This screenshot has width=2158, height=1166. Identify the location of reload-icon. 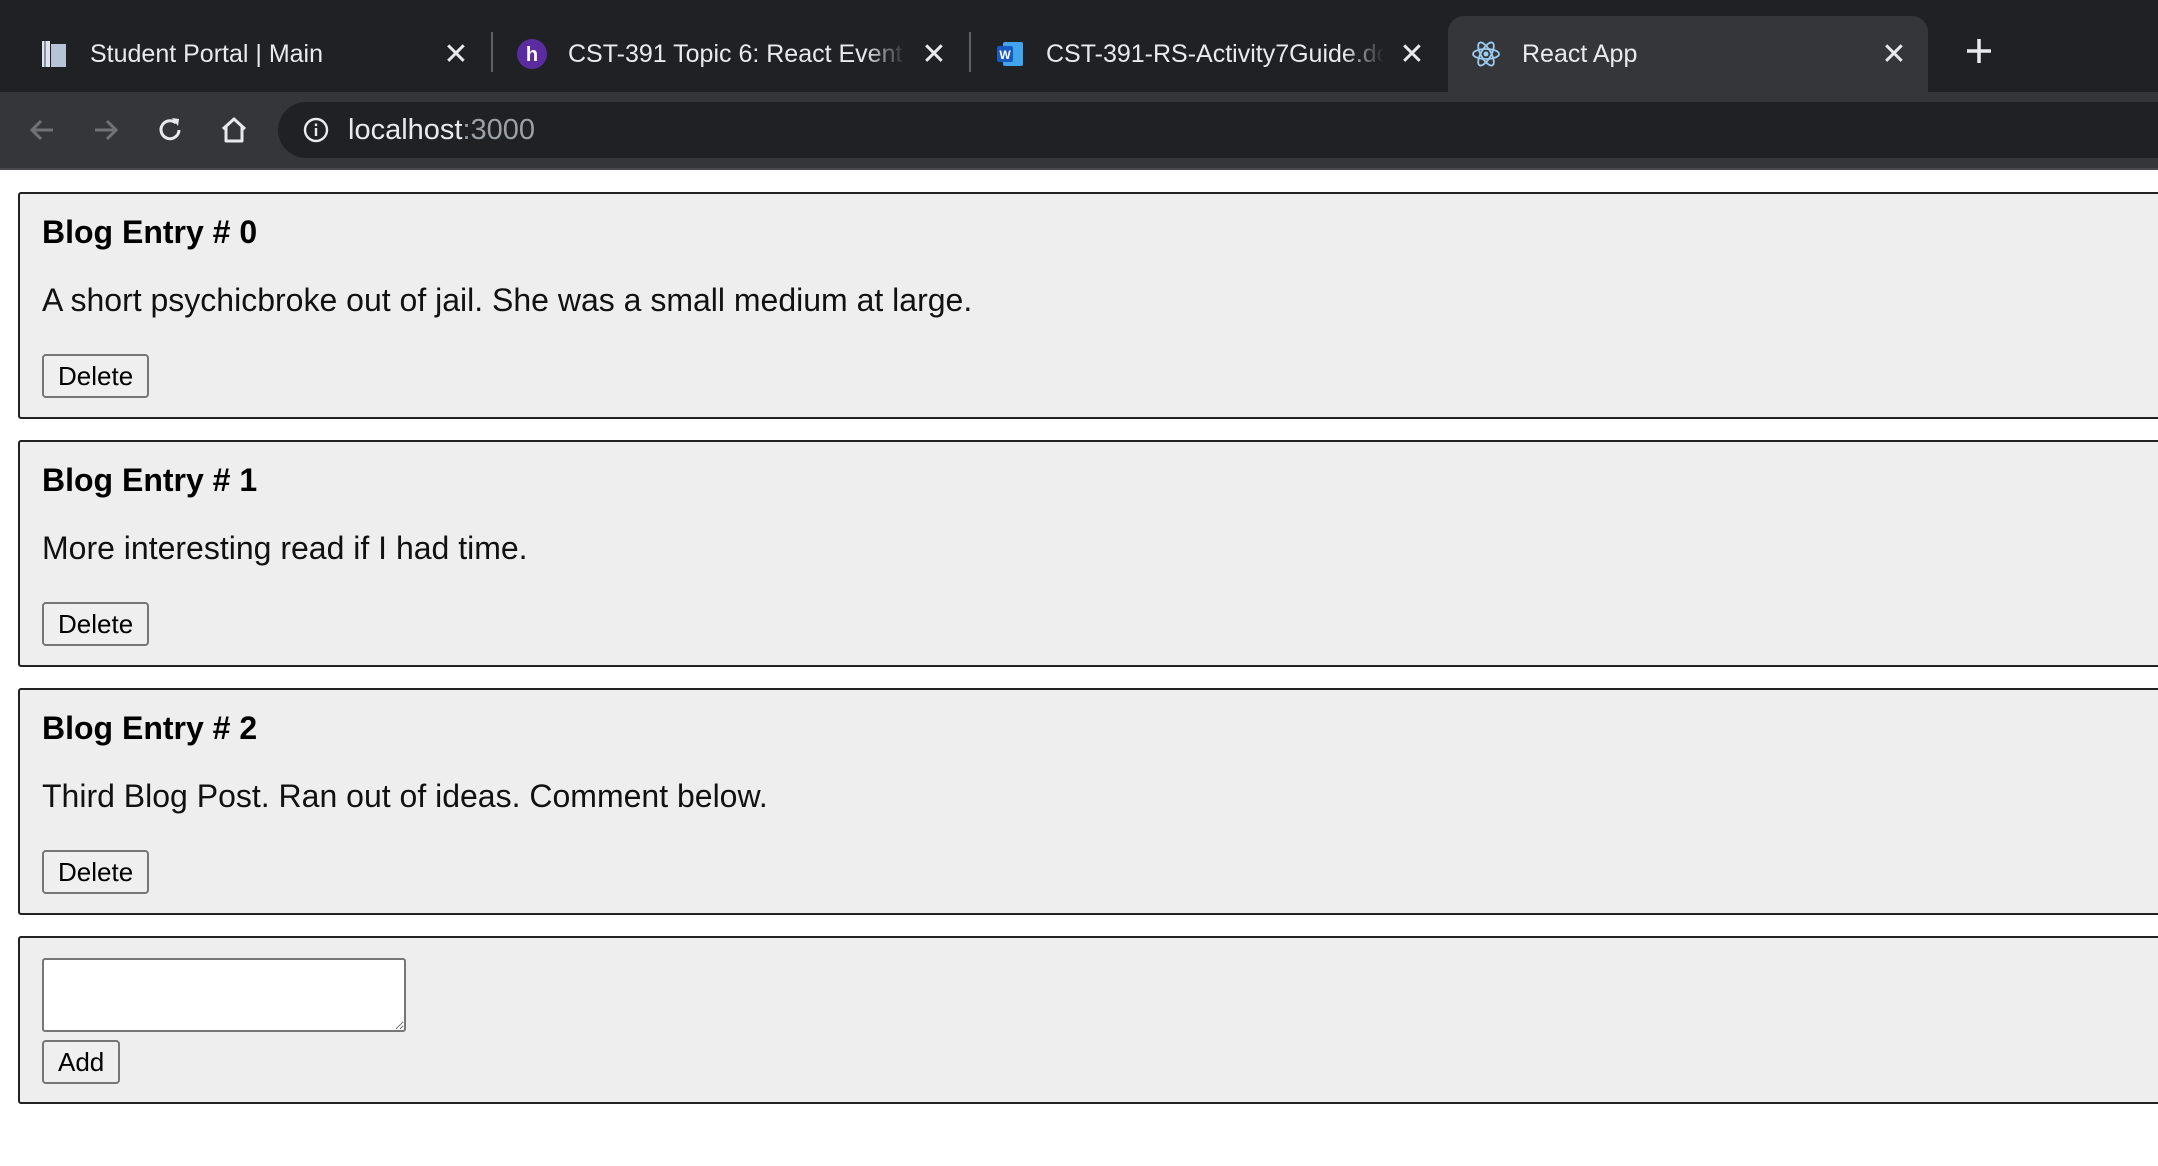
(170, 129).